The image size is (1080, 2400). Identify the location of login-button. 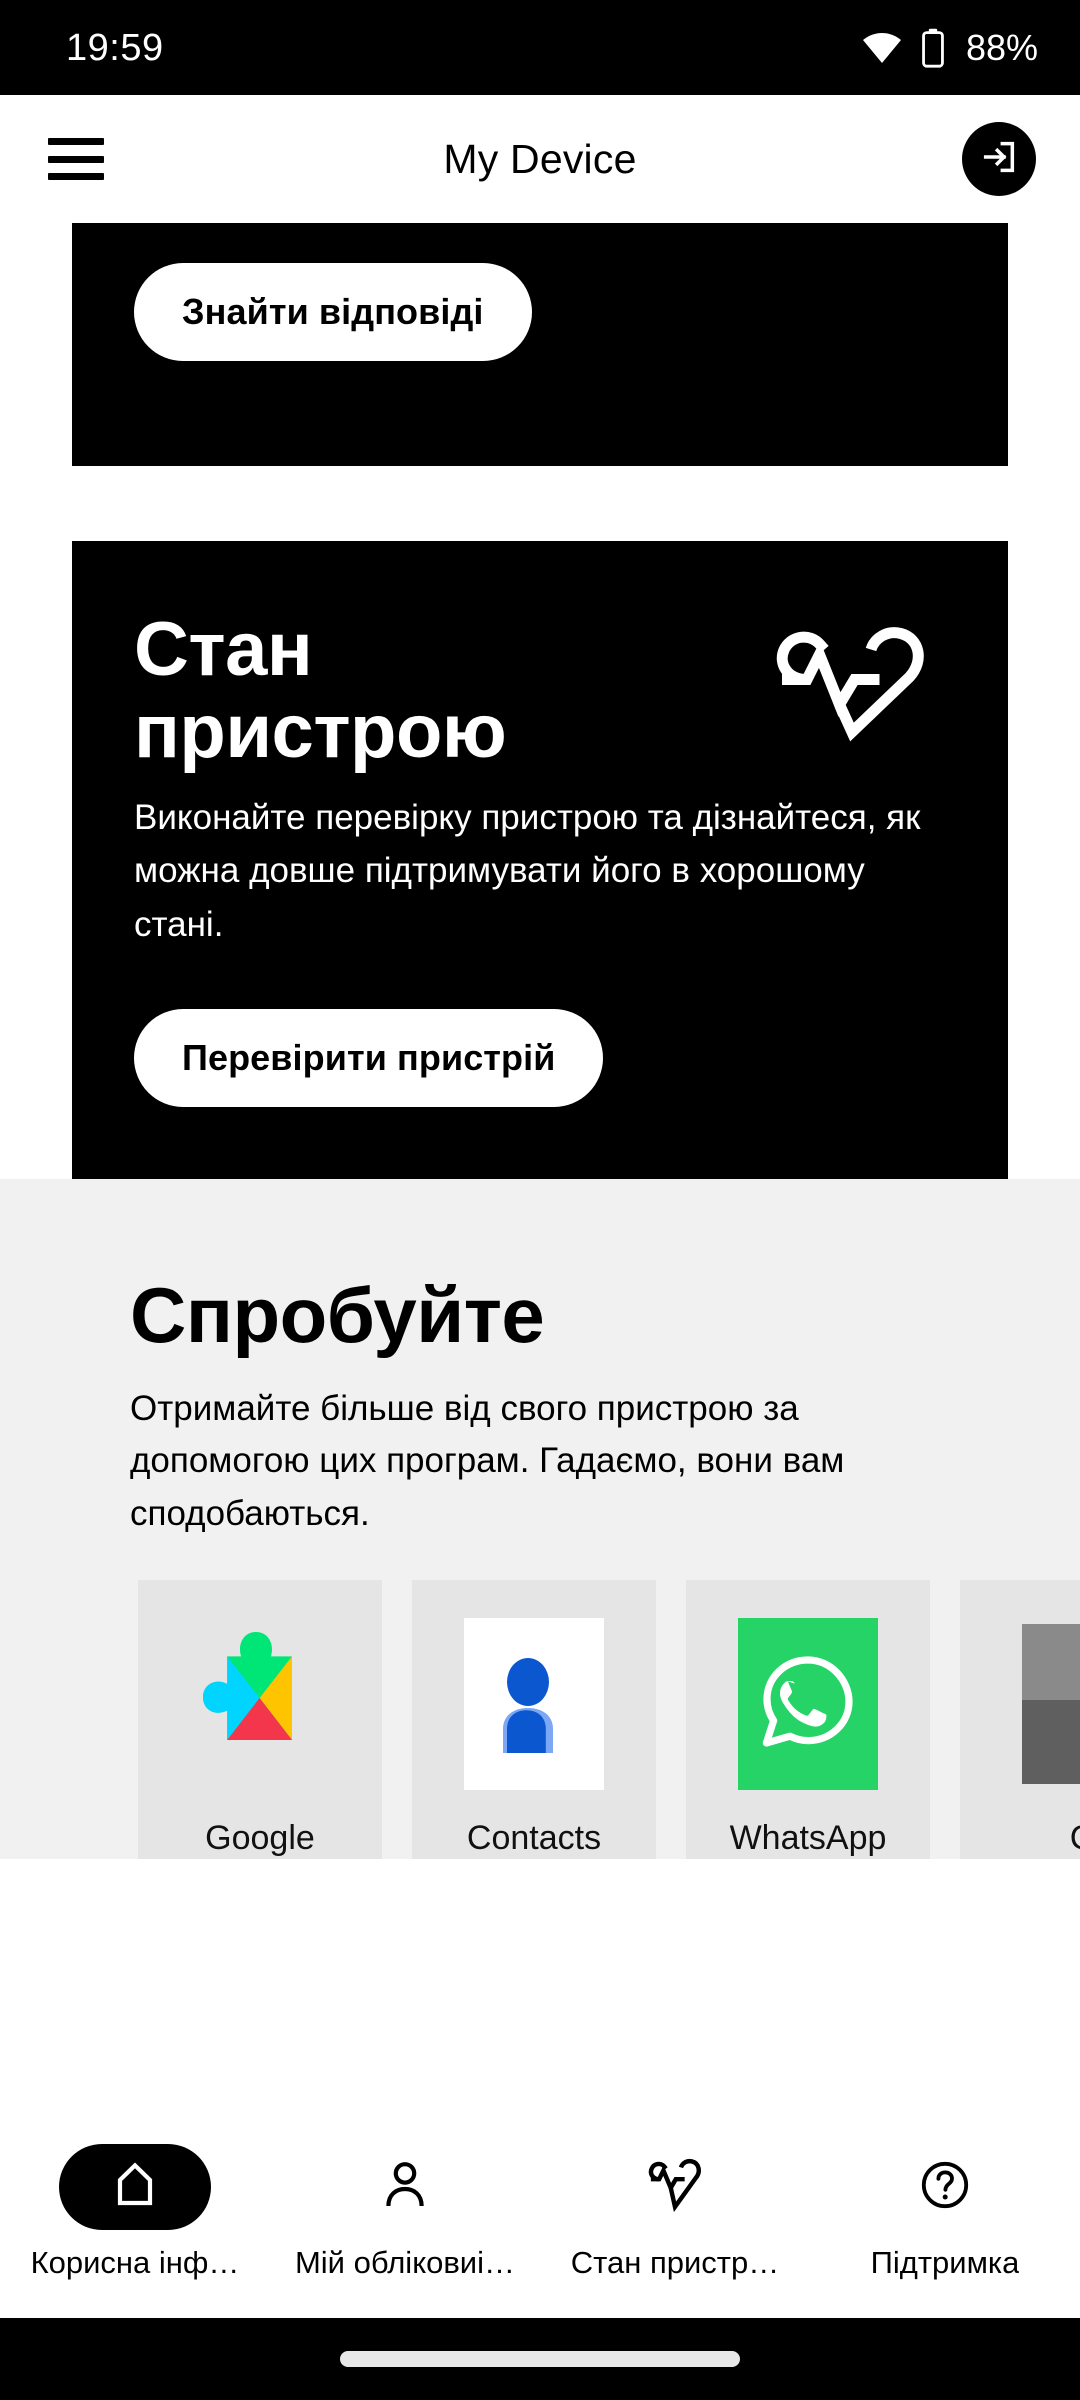
(999, 159).